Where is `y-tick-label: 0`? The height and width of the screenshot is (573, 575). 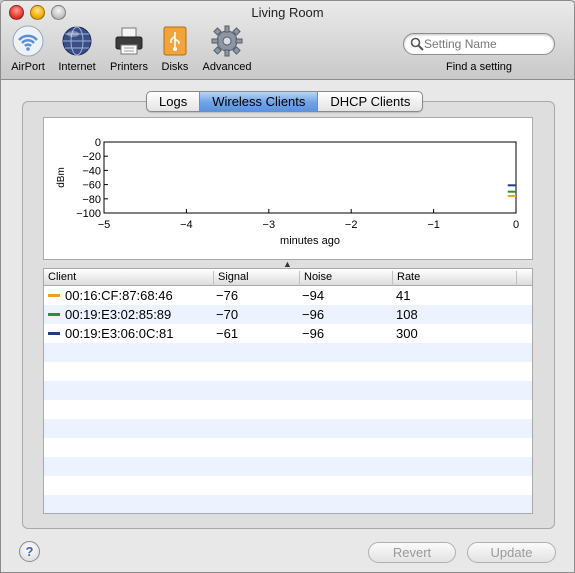 y-tick-label: 0 is located at coordinates (98, 143).